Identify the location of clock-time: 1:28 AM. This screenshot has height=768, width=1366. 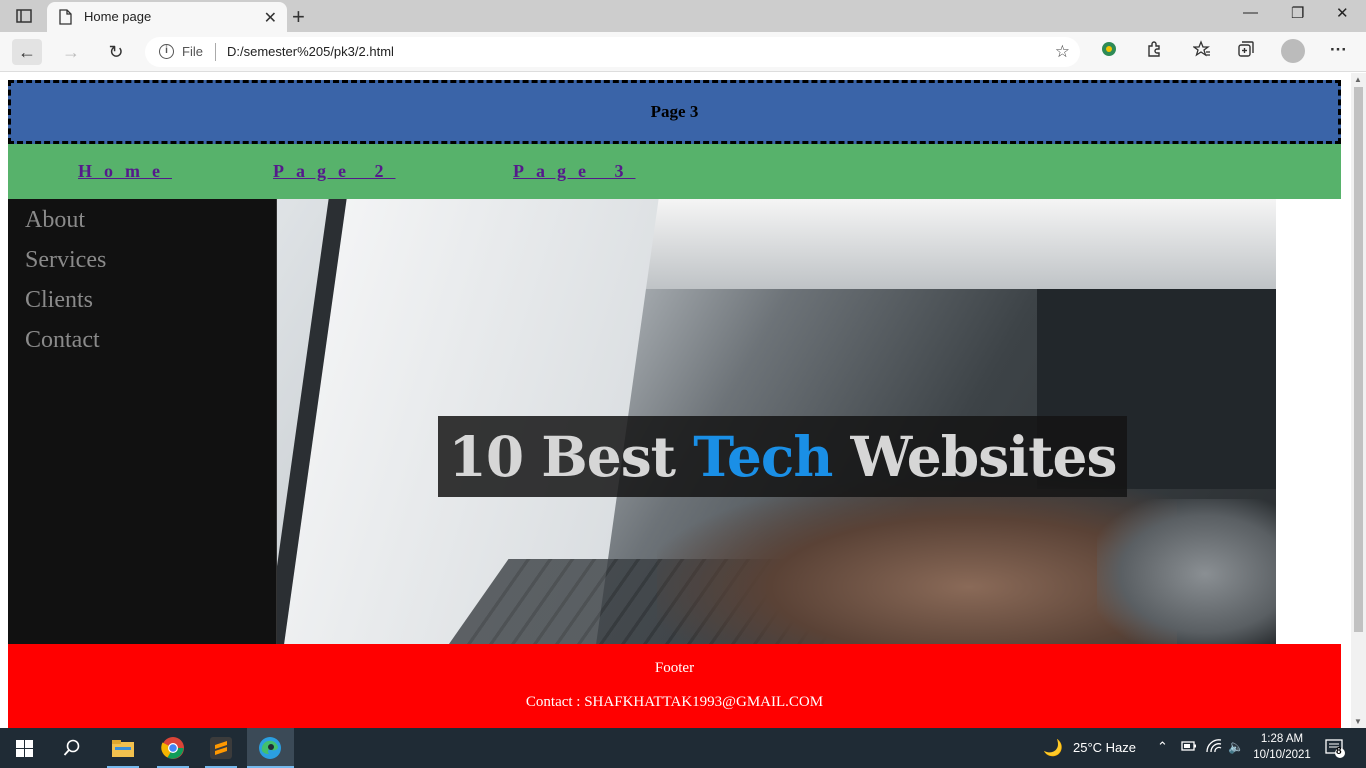
(1282, 739).